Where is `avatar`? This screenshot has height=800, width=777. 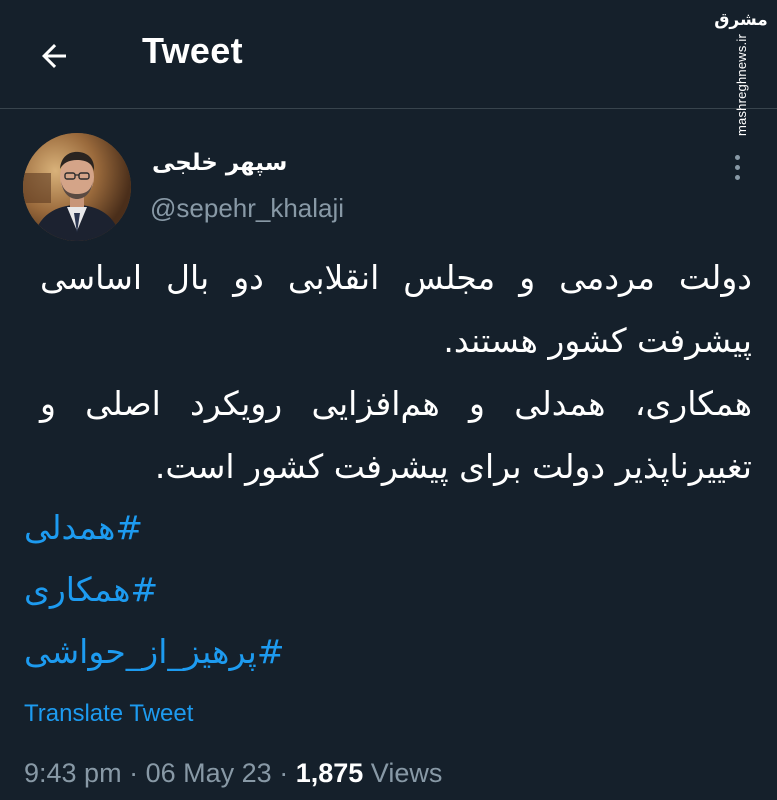
avatar is located at coordinates (77, 187).